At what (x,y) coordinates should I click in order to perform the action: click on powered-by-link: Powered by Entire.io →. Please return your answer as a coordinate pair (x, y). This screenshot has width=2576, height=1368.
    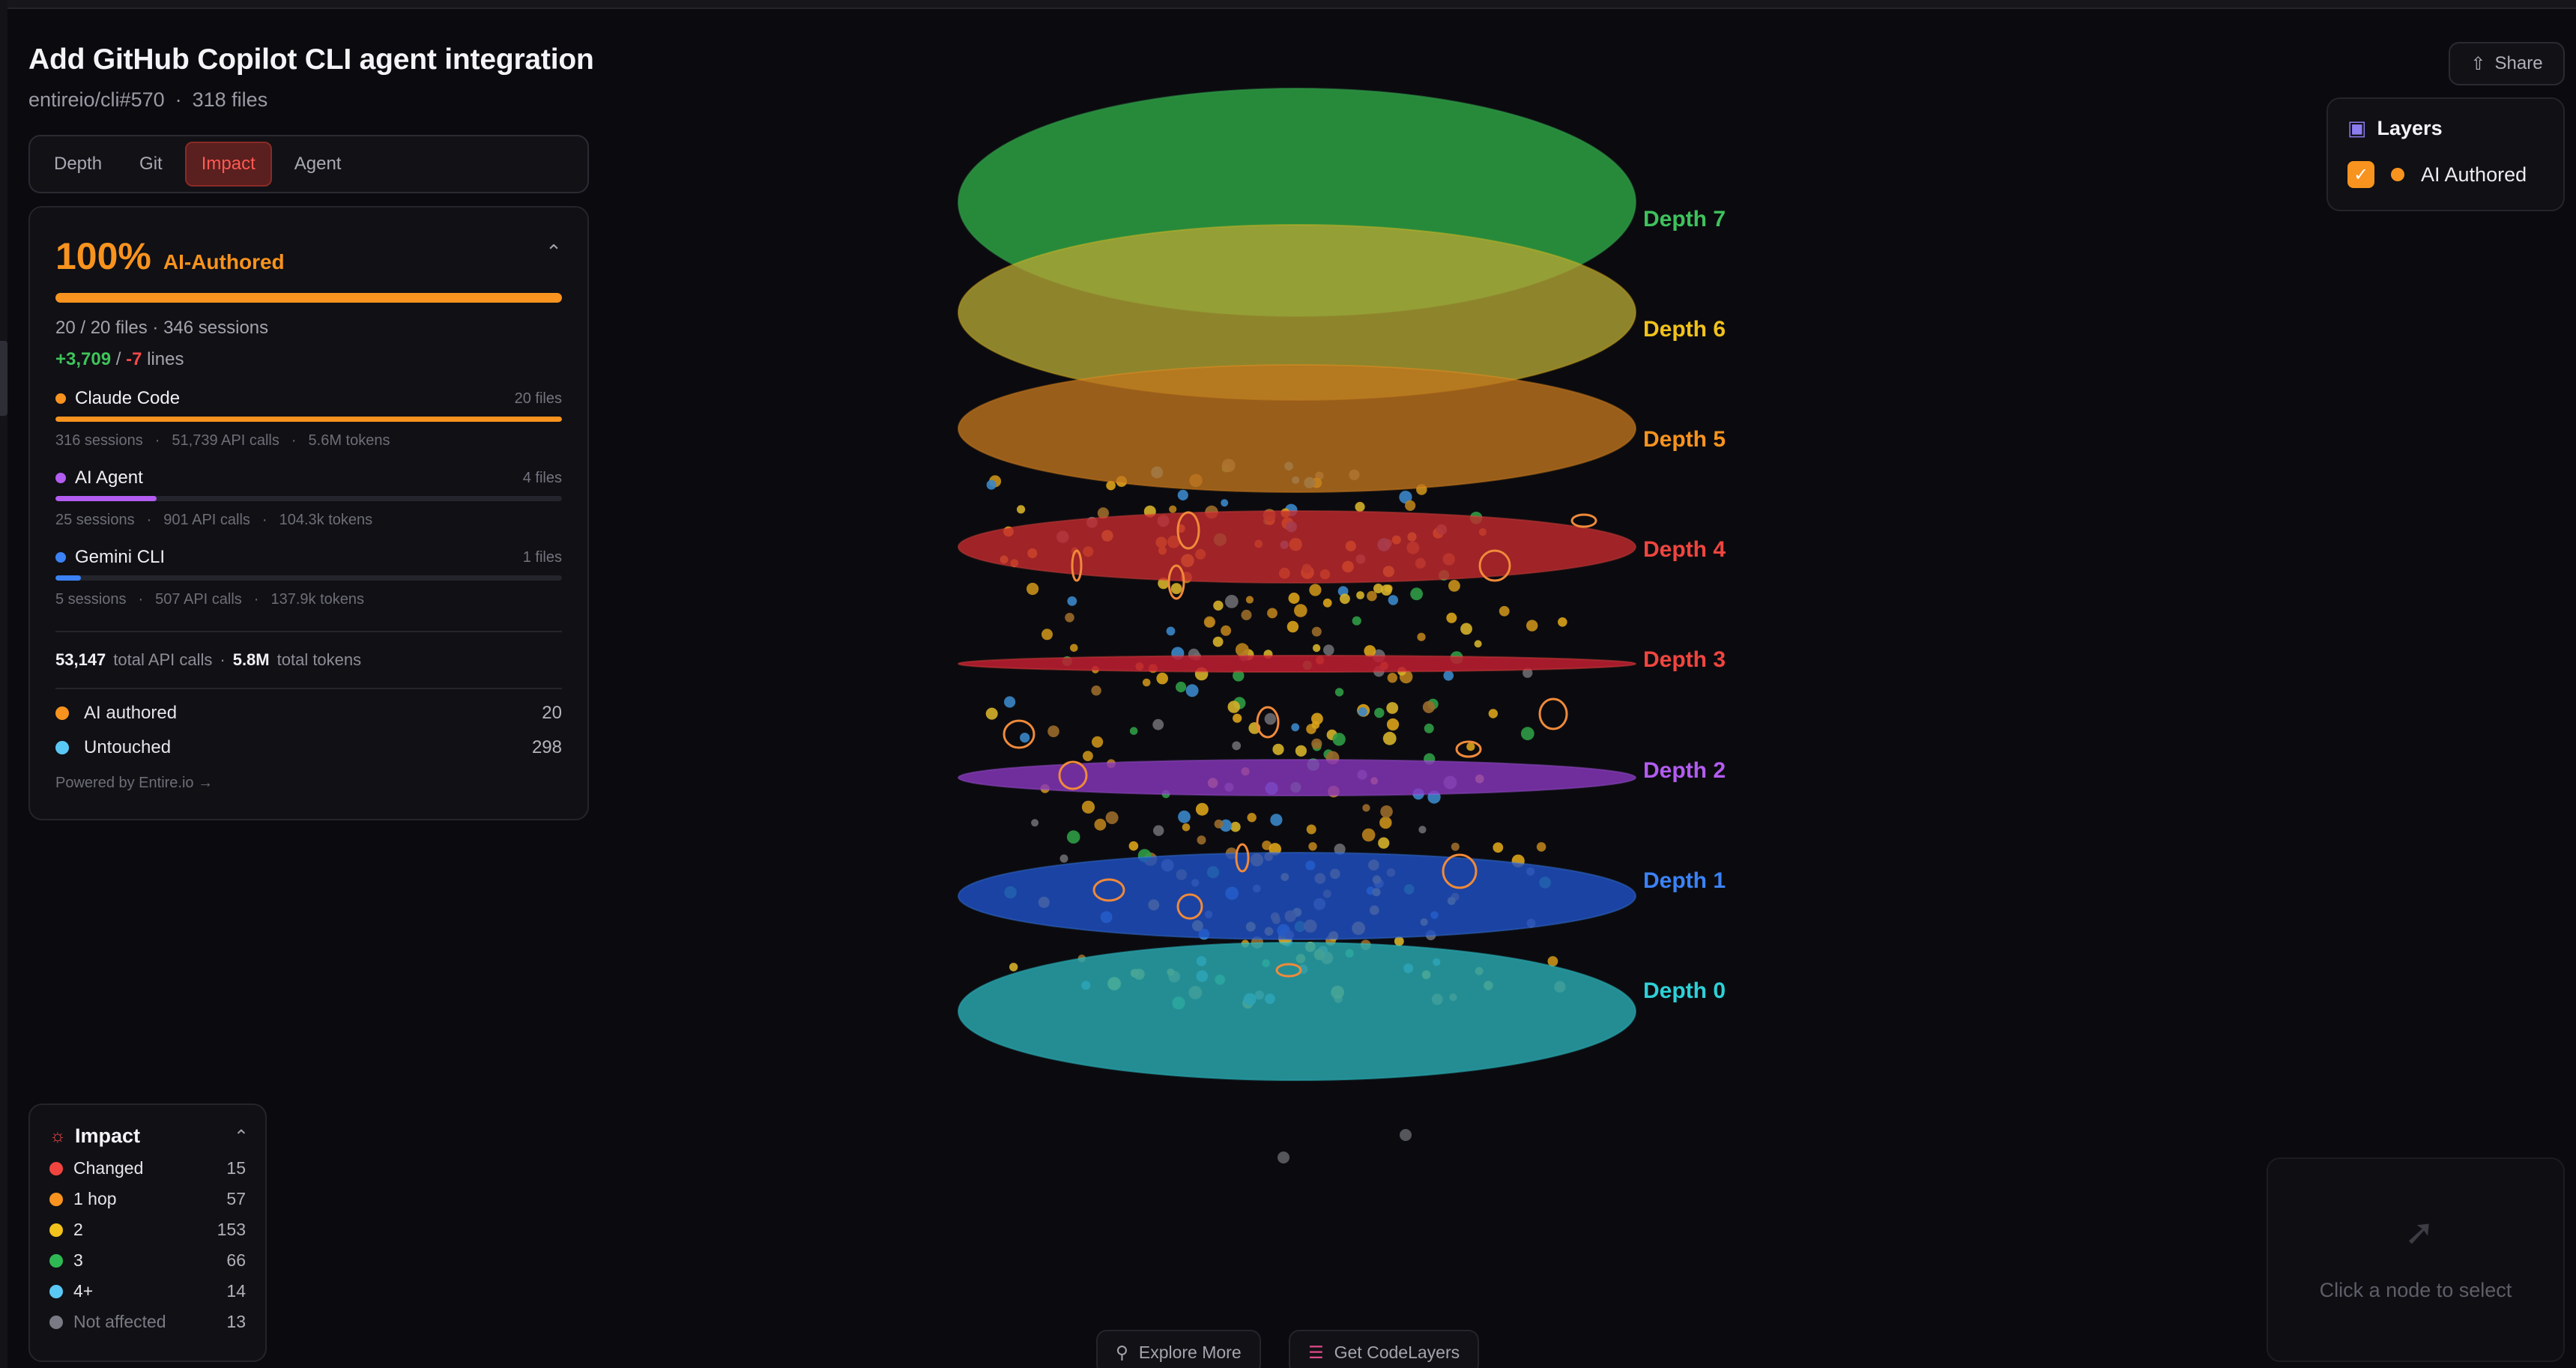
    Looking at the image, I should click on (308, 783).